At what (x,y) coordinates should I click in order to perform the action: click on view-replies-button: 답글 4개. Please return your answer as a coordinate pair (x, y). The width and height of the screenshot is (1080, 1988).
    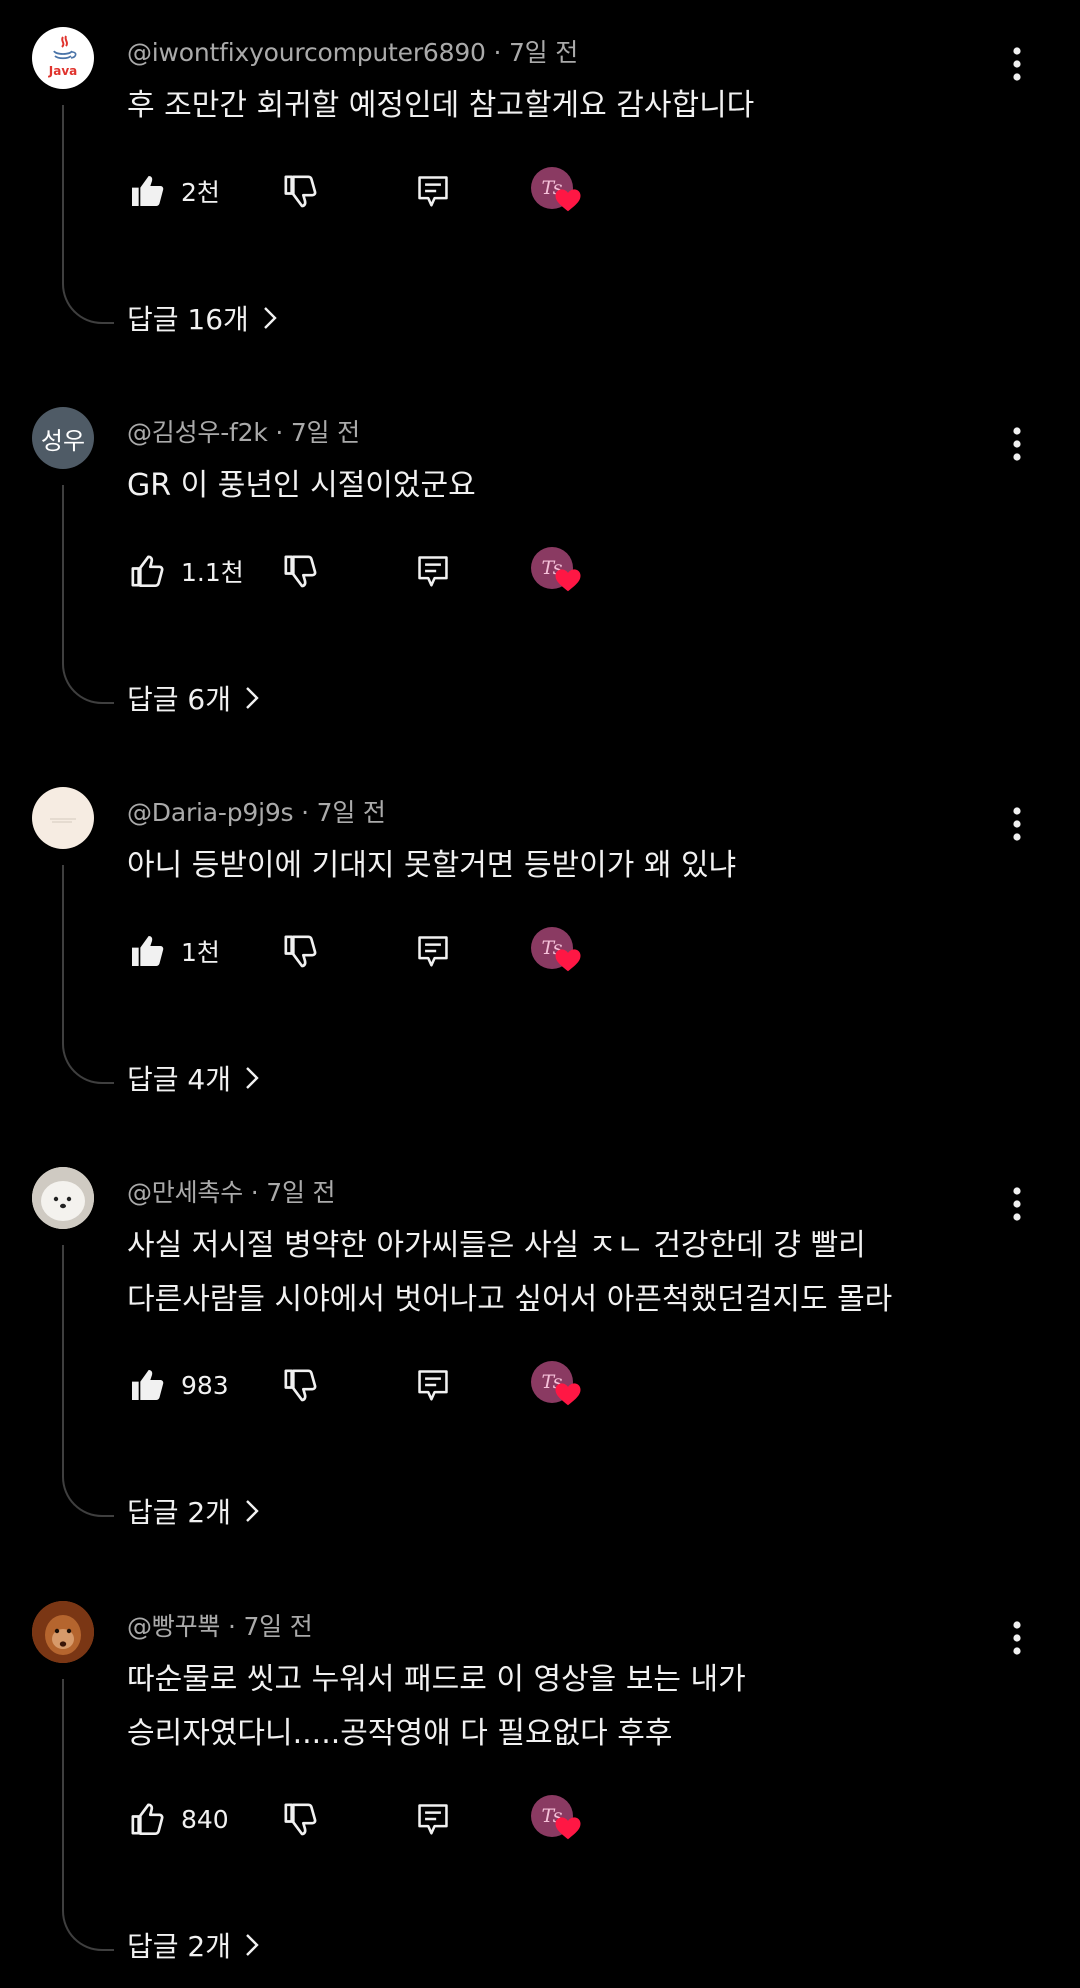
    Looking at the image, I should click on (193, 1078).